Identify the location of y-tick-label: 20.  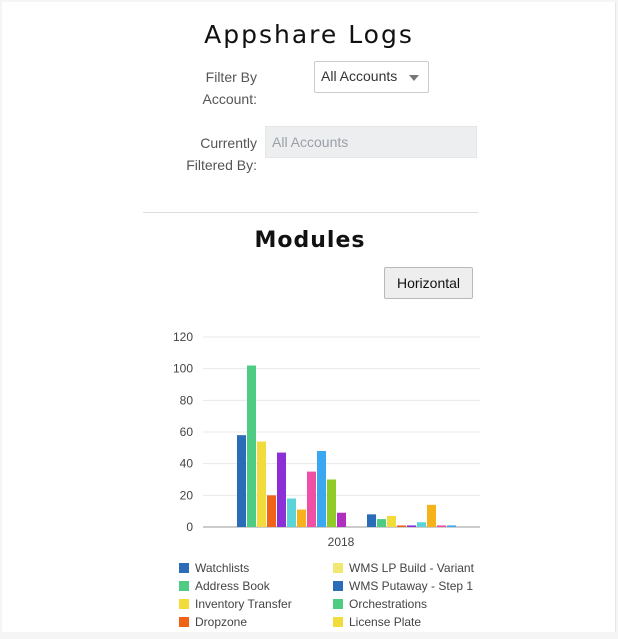
(187, 495).